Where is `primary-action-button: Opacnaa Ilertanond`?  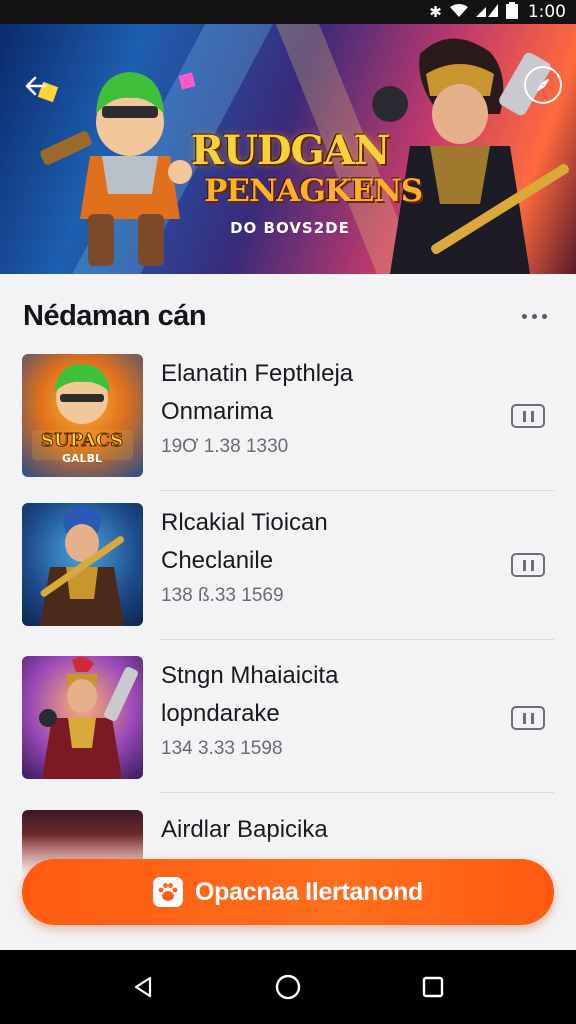 primary-action-button: Opacnaa Ilertanond is located at coordinates (288, 892).